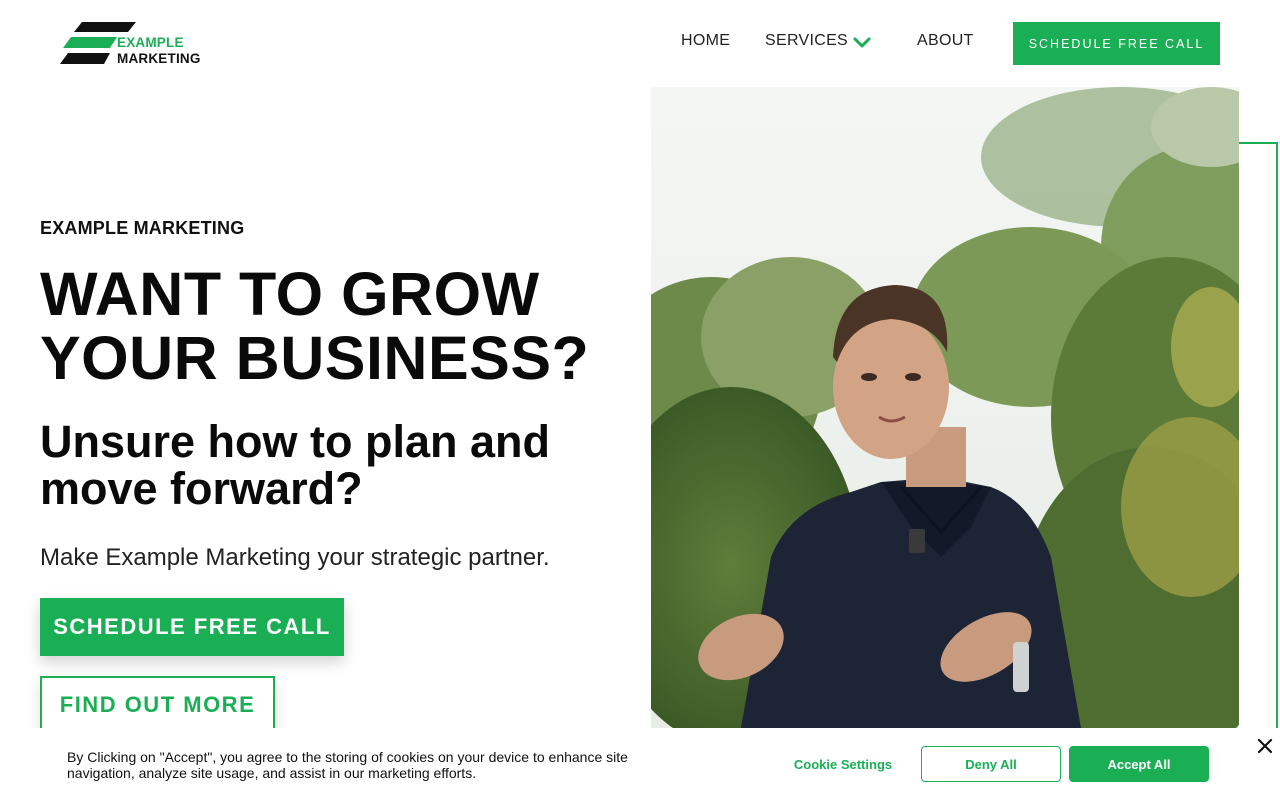 The width and height of the screenshot is (1280, 800). What do you see at coordinates (1139, 764) in the screenshot?
I see `accept-all-button: Accept All` at bounding box center [1139, 764].